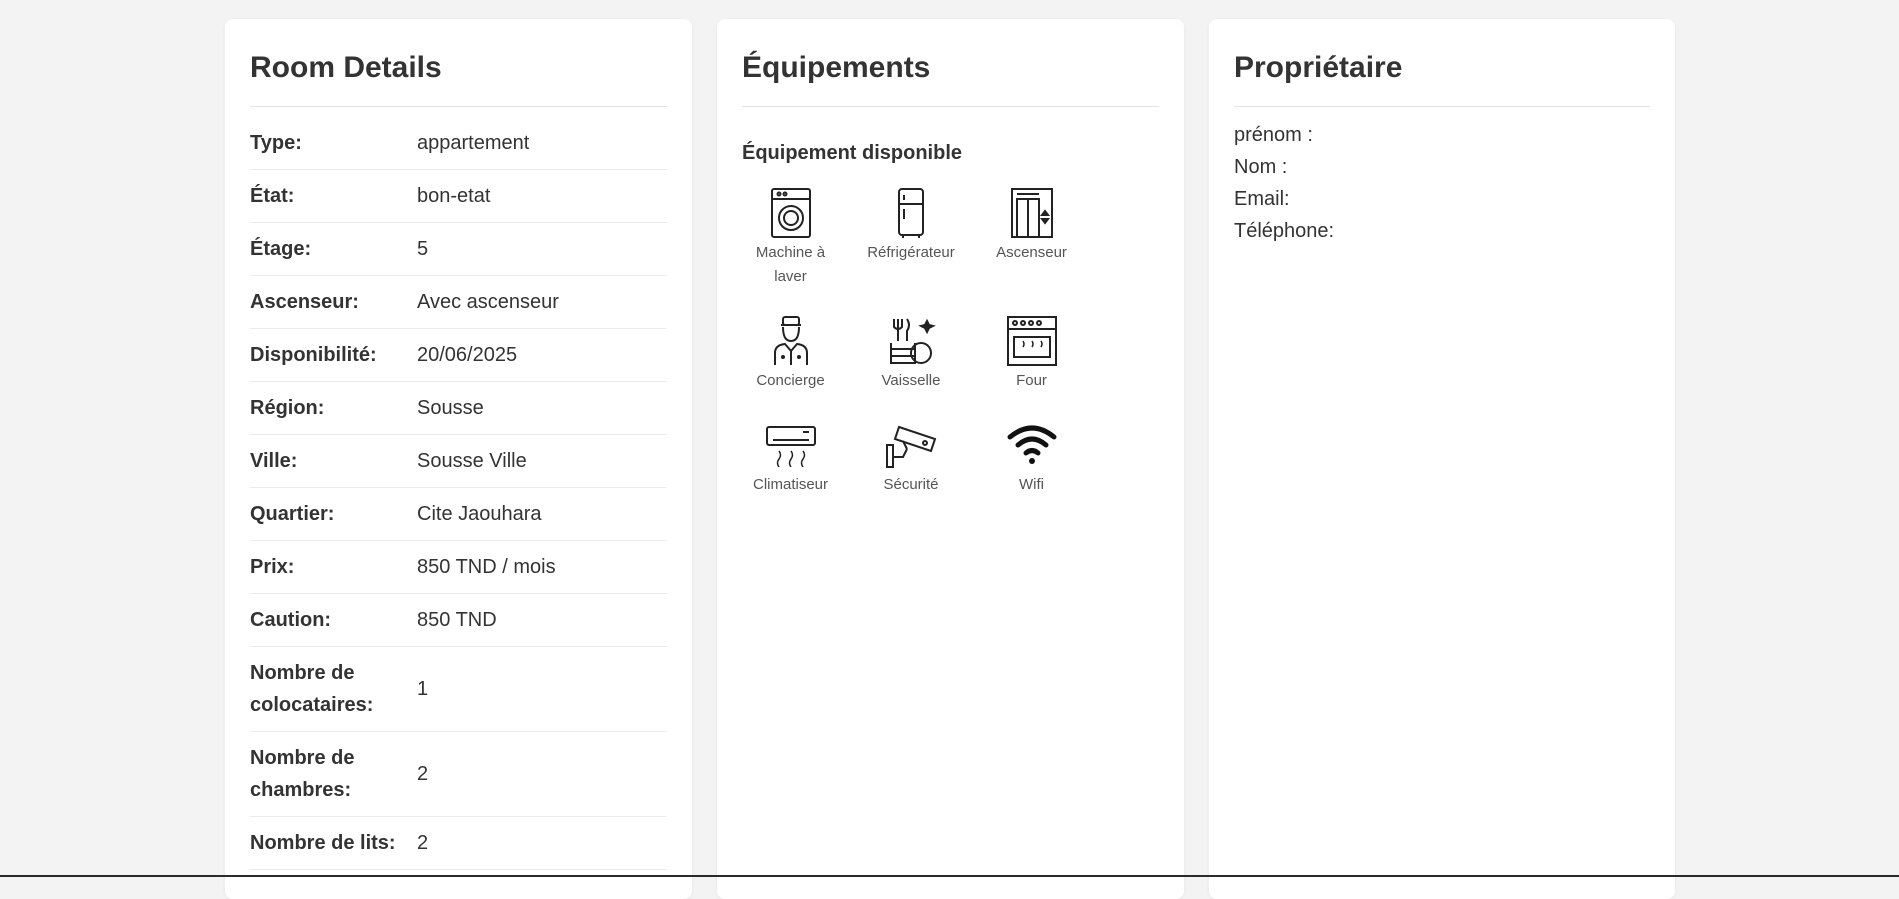 Image resolution: width=1899 pixels, height=899 pixels. Describe the element at coordinates (791, 445) in the screenshot. I see `air-conditioner-icon` at that location.